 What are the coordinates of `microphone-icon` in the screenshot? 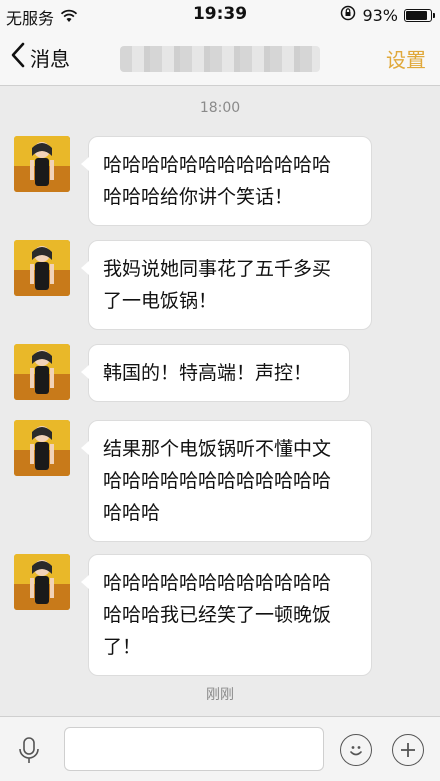 It's located at (29, 750).